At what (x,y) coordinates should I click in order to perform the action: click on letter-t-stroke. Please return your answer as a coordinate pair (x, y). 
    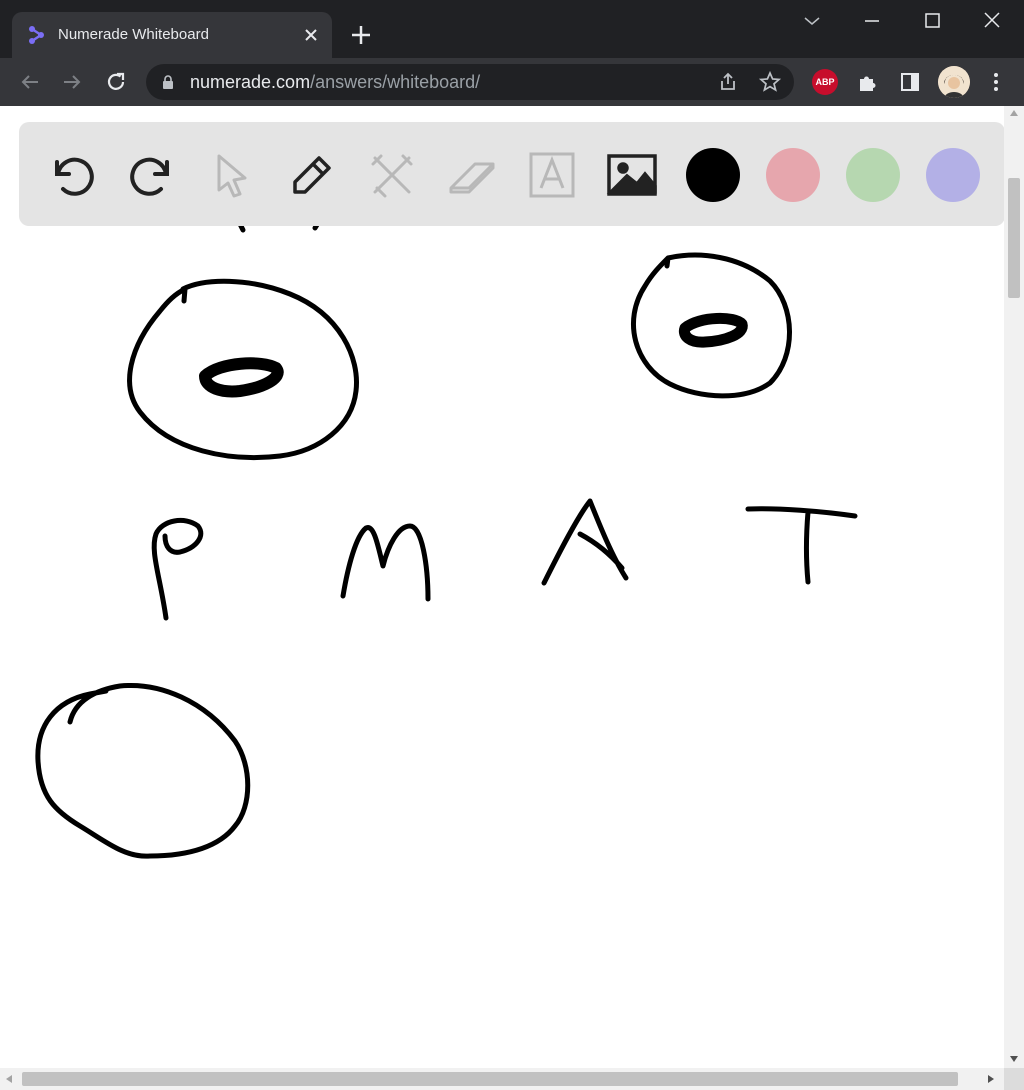
    Looking at the image, I should click on (801, 545).